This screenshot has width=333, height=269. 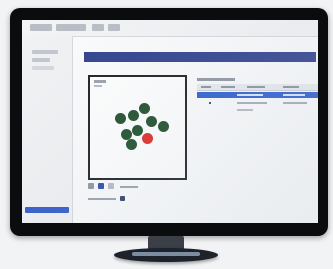 I want to click on panel-controls, so click(x=117, y=186).